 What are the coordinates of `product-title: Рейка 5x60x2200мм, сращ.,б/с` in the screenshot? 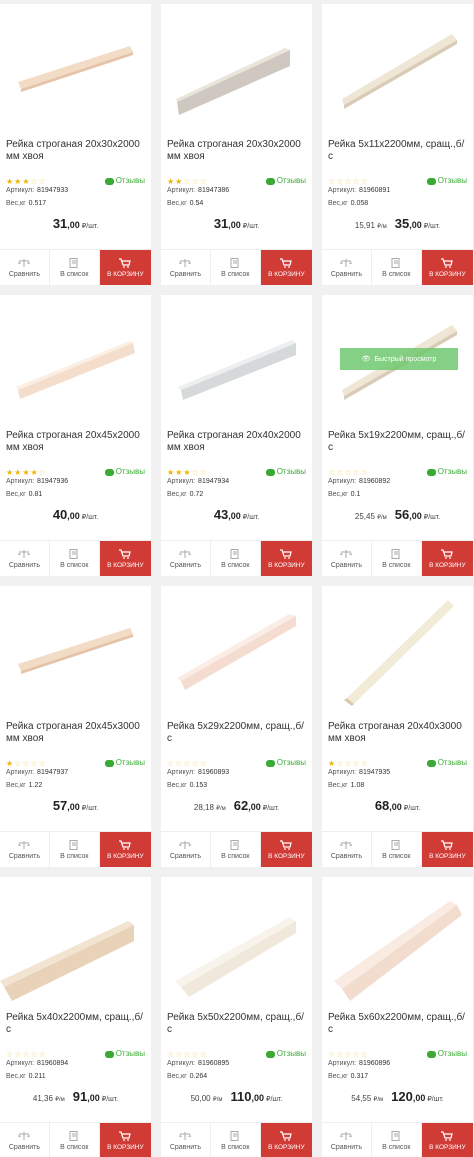 It's located at (398, 1024).